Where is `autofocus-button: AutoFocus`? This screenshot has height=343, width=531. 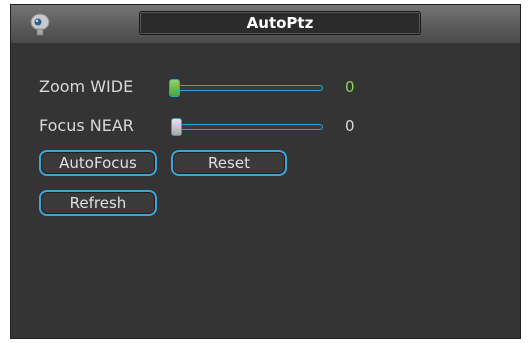 autofocus-button: AutoFocus is located at coordinates (98, 163).